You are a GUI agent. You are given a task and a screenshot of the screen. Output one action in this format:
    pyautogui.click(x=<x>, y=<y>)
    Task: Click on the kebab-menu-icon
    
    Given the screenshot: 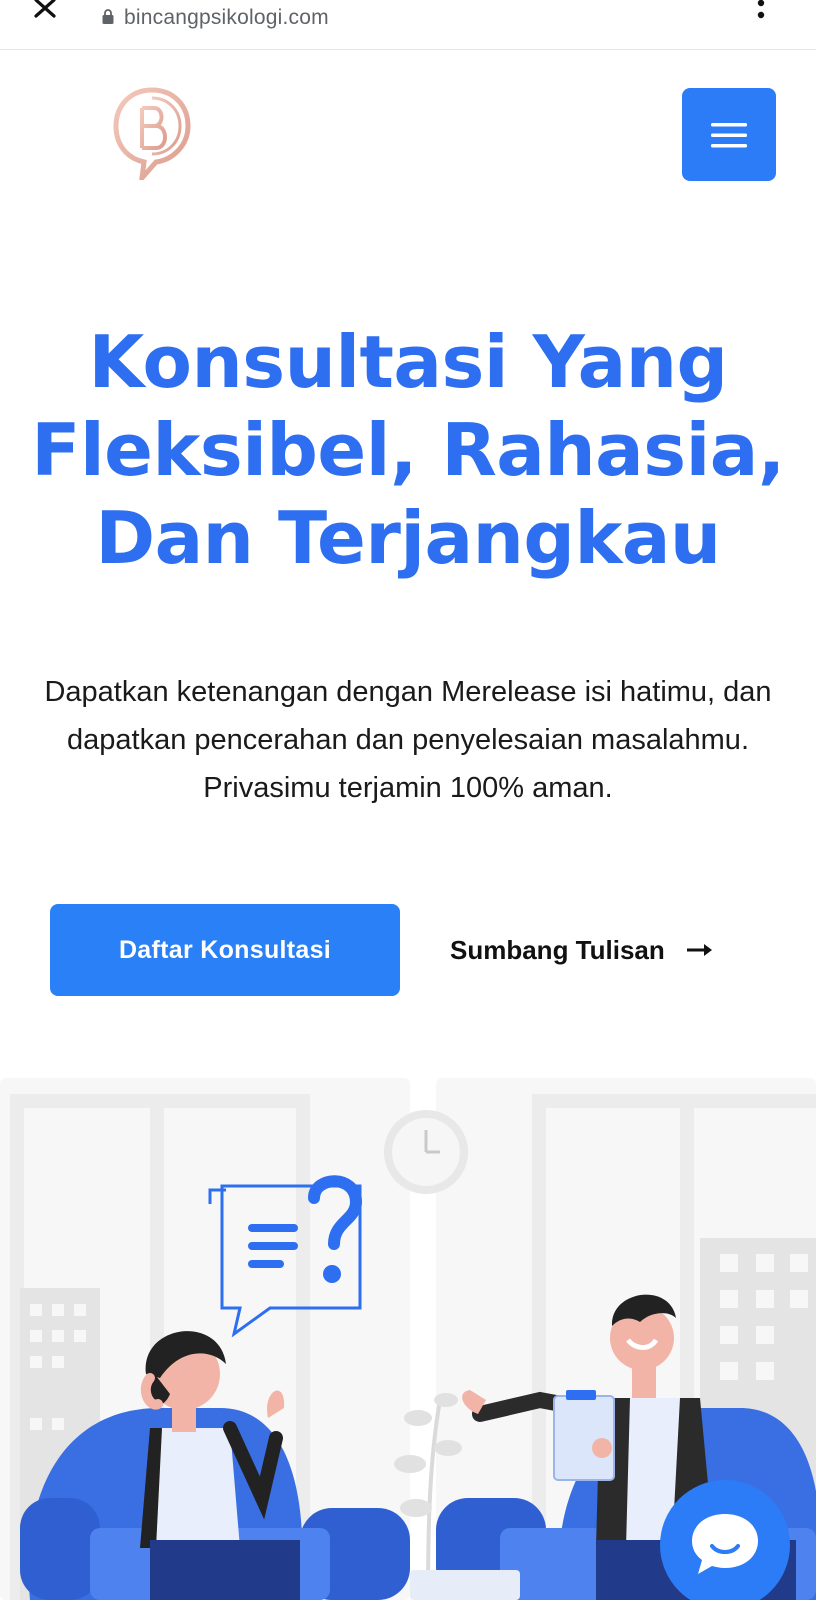 What is the action you would take?
    pyautogui.click(x=761, y=11)
    